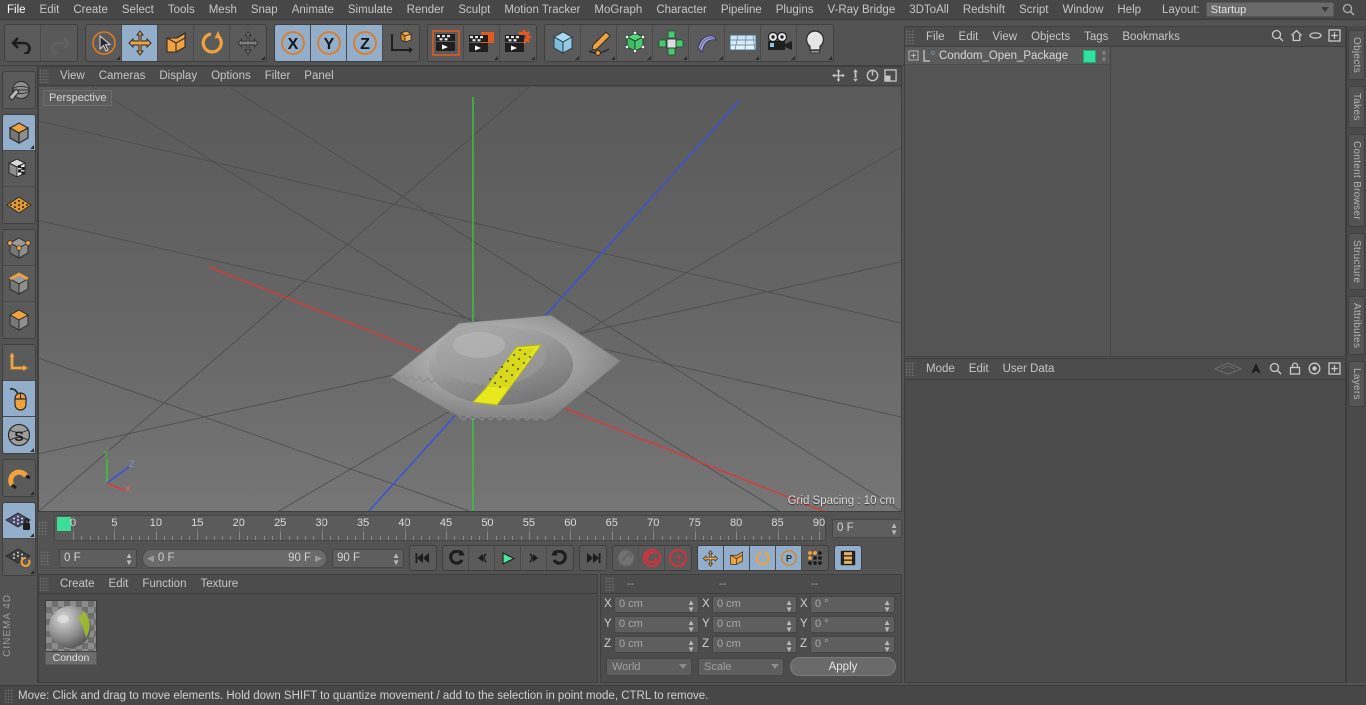 Image resolution: width=1366 pixels, height=705 pixels. Describe the element at coordinates (474, 10) in the screenshot. I see `menu-item-sculpt: Sculpt` at that location.